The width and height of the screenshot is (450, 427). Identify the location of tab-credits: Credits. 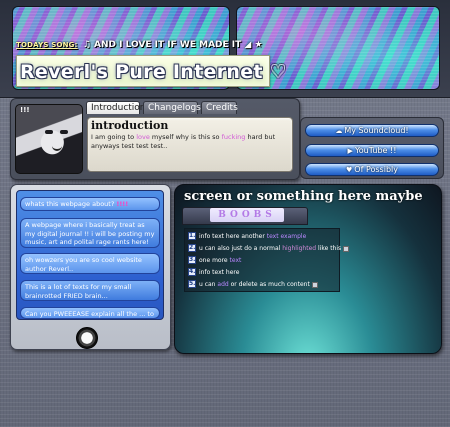
(219, 107).